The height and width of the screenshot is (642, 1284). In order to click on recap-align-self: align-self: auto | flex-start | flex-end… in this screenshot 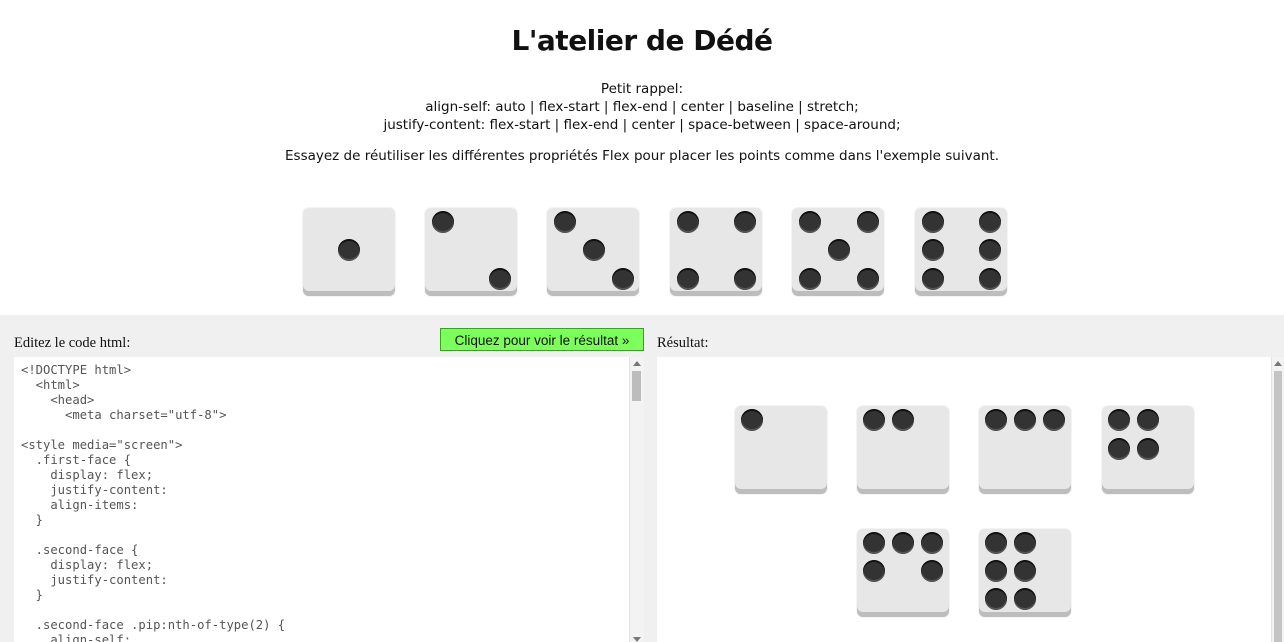, I will do `click(642, 107)`.